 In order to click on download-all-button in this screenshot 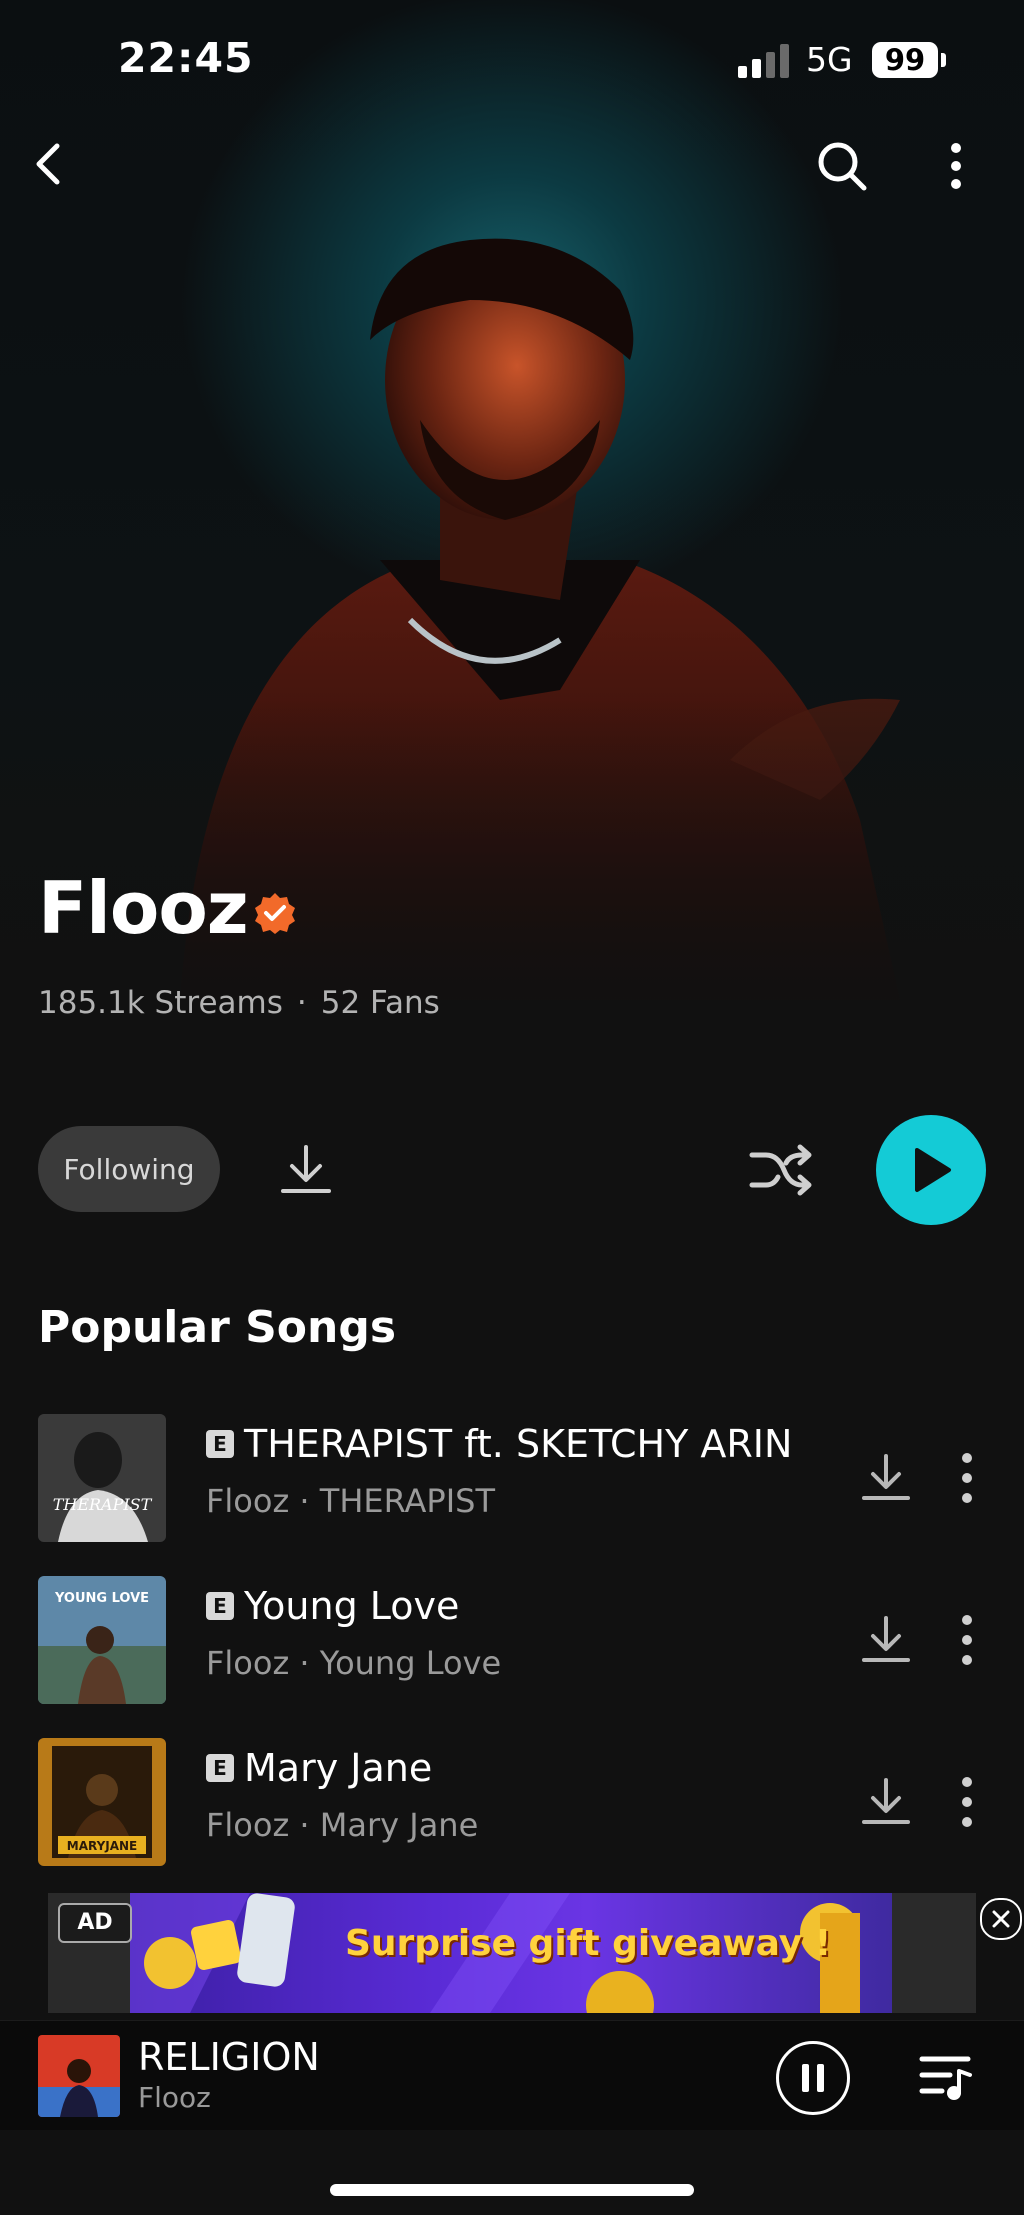, I will do `click(306, 1170)`.